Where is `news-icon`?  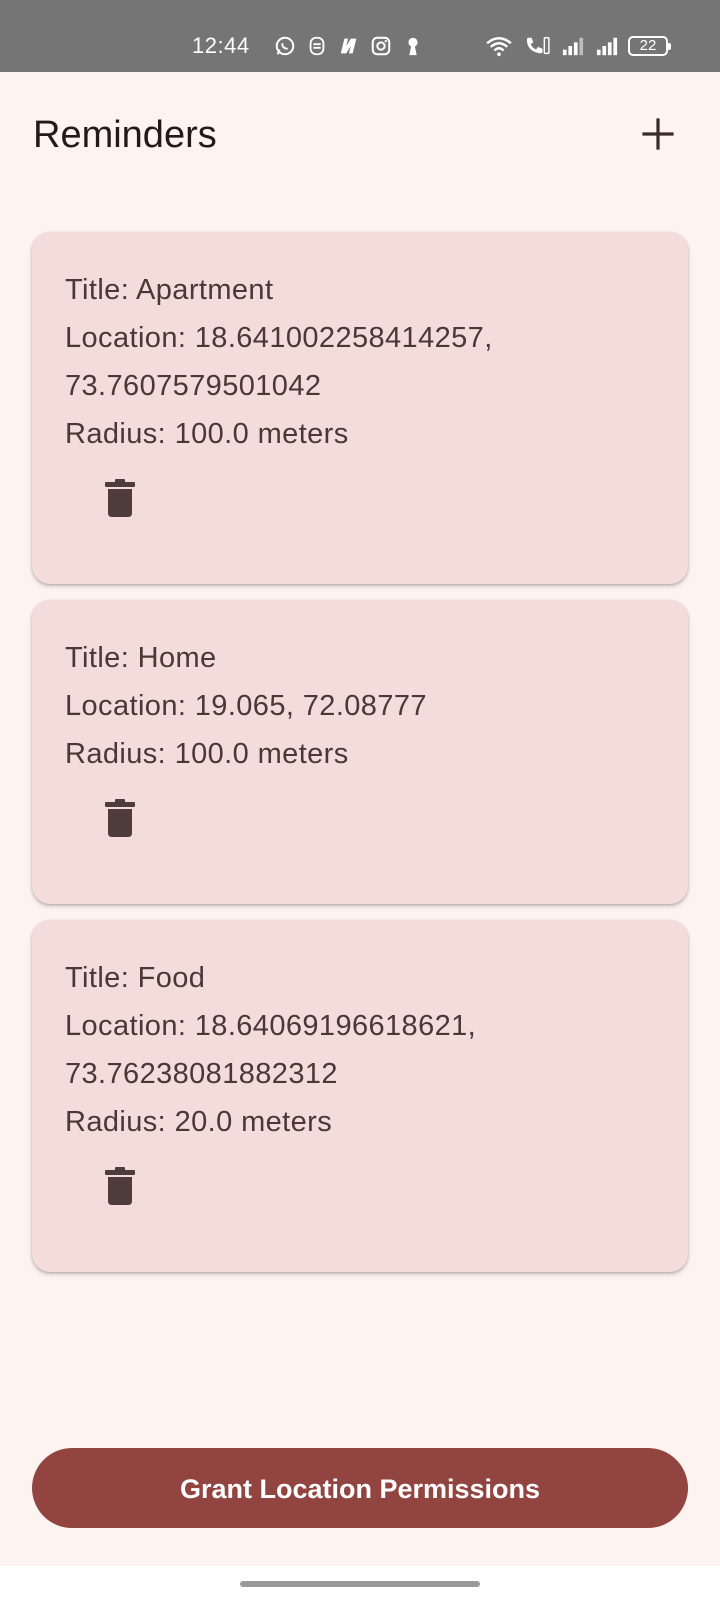
news-icon is located at coordinates (348, 46).